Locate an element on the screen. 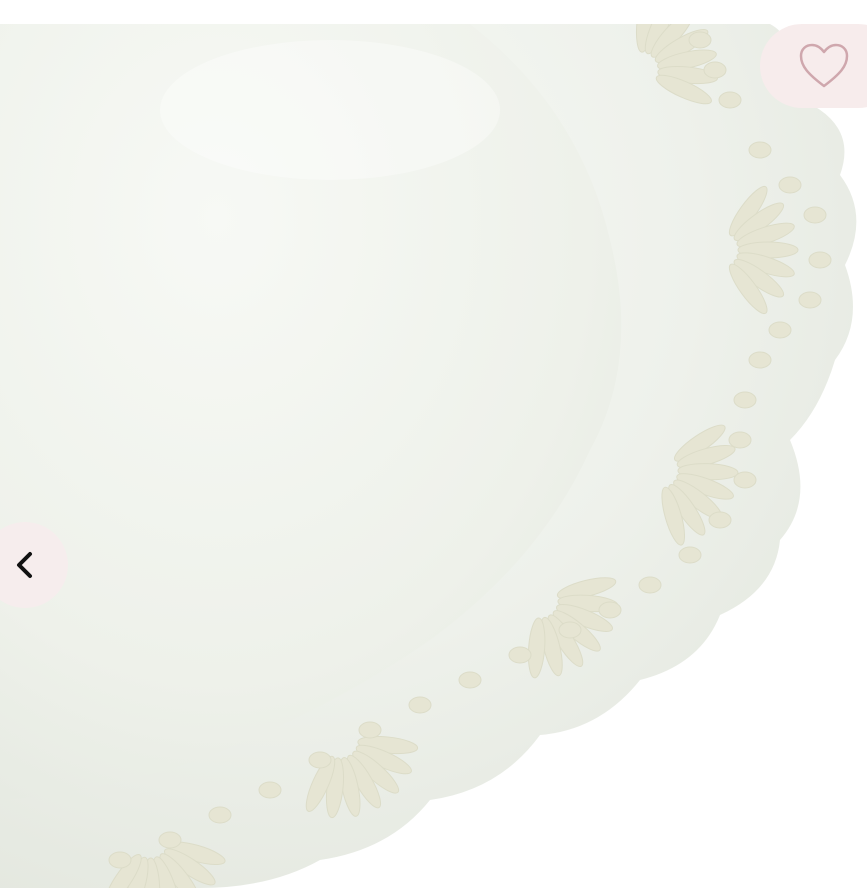 The width and height of the screenshot is (867, 888). top-strip is located at coordinates (433, 12).